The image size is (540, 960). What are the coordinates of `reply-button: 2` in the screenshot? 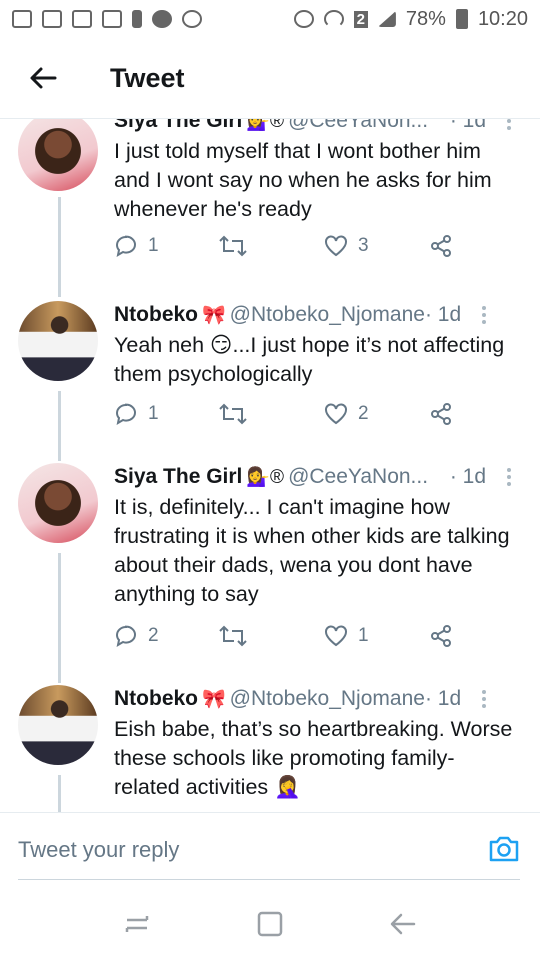 It's located at (166, 636).